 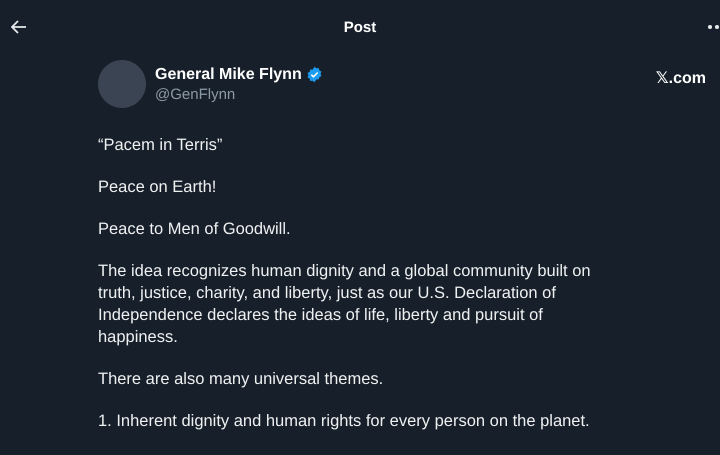 I want to click on post-paragraph: The idea recognizes human dignity and a global community built on truth, justice, charity, and liberty, just as our U.S. Declaration of Independence declares the ideas of life, liberty and pursuit of happiness., so click(x=345, y=304).